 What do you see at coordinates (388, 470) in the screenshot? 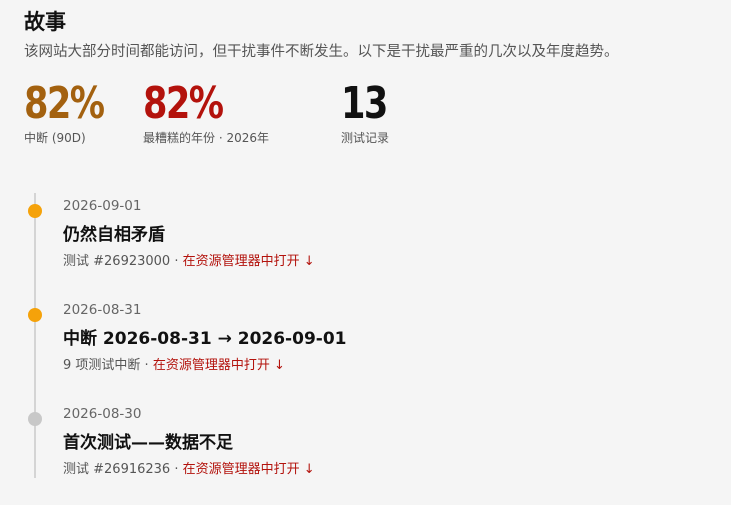
I see `timeline-meta: 测试 #26916236 · 在资源管理器中打开 ↓` at bounding box center [388, 470].